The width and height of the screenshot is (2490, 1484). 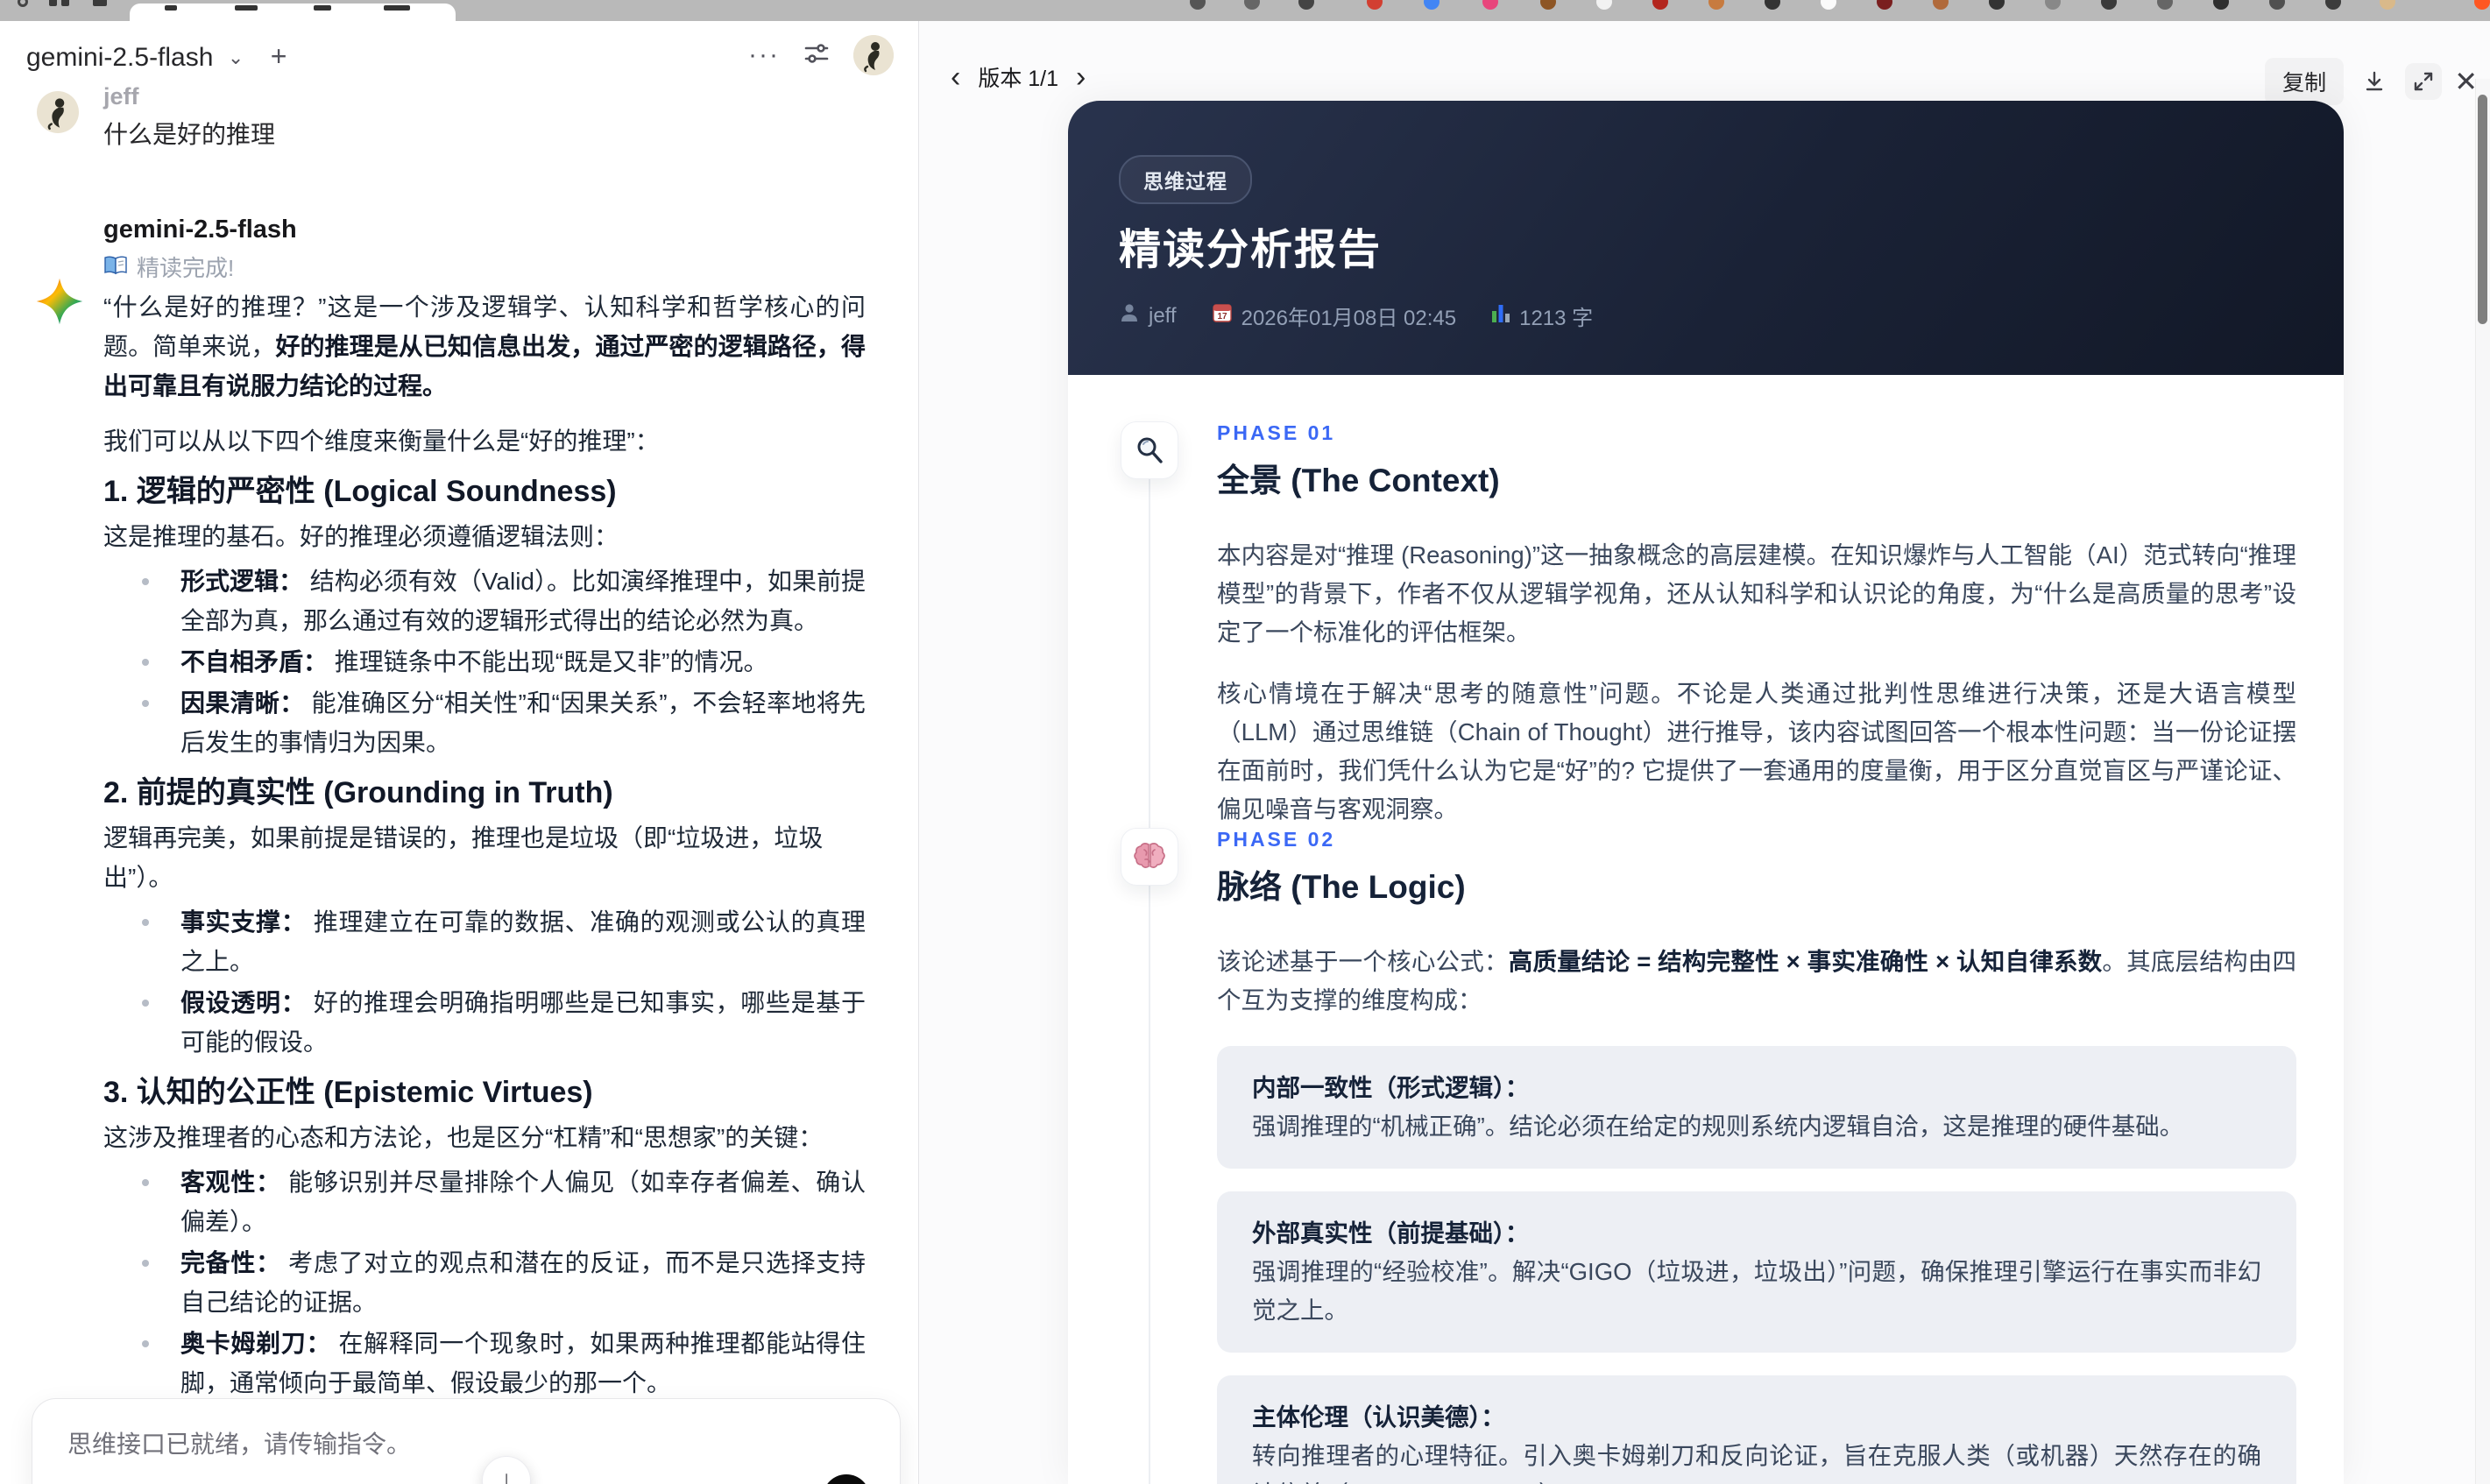 What do you see at coordinates (956, 77) in the screenshot?
I see `chevron-left-icon: ‹` at bounding box center [956, 77].